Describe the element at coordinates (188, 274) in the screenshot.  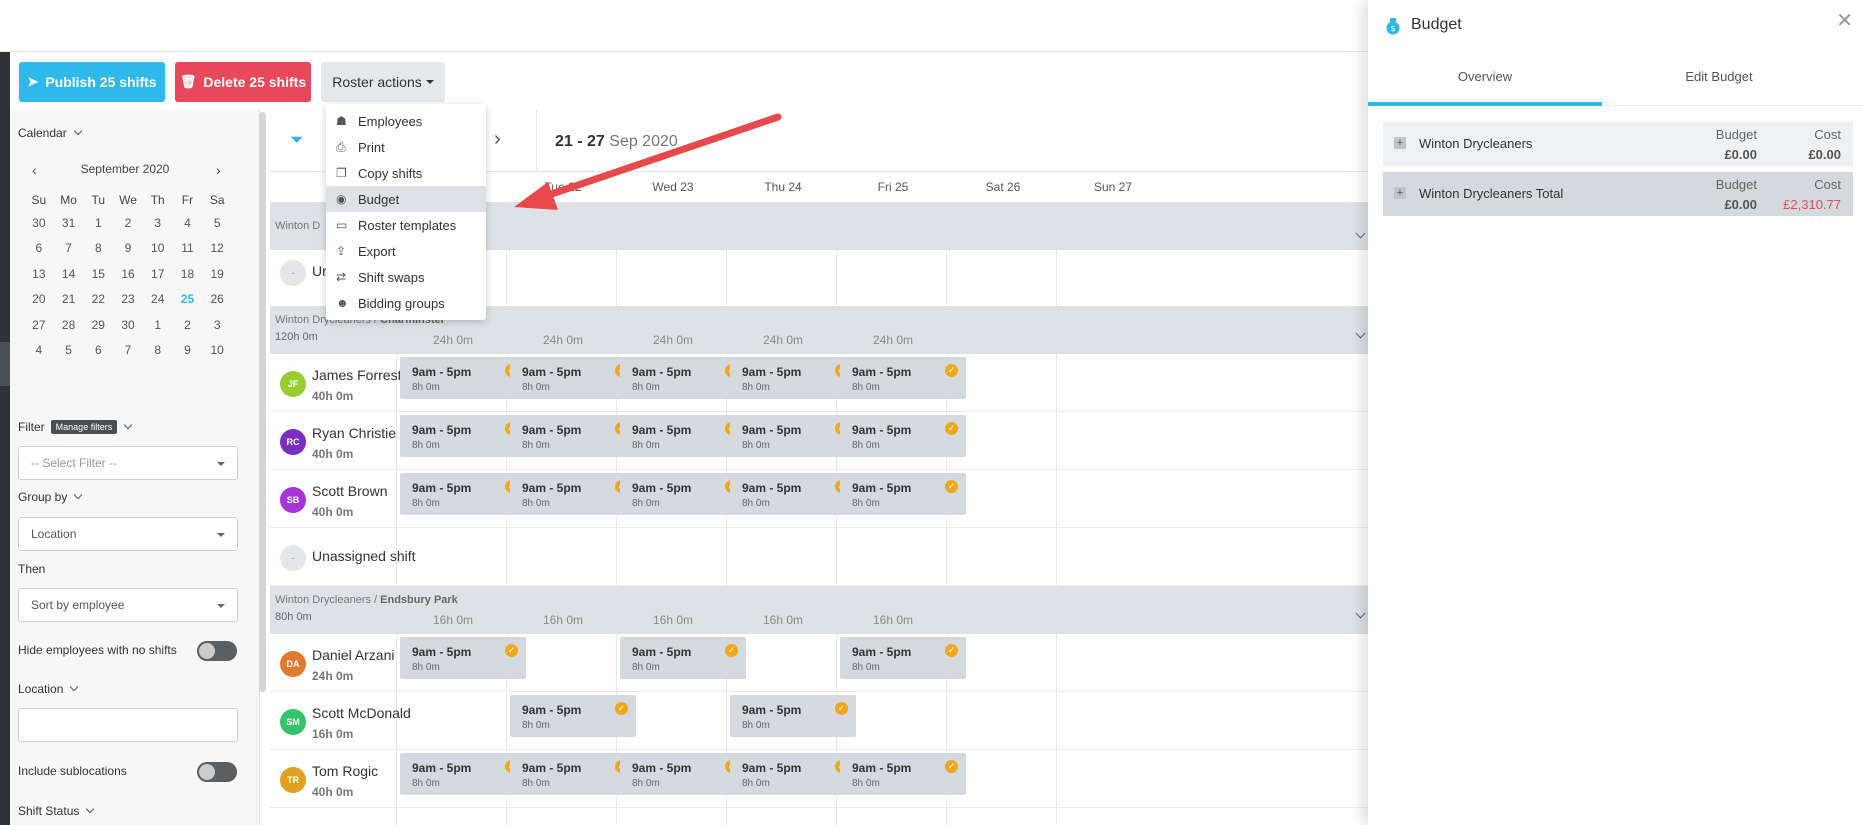
I see `calendar-day: 18` at that location.